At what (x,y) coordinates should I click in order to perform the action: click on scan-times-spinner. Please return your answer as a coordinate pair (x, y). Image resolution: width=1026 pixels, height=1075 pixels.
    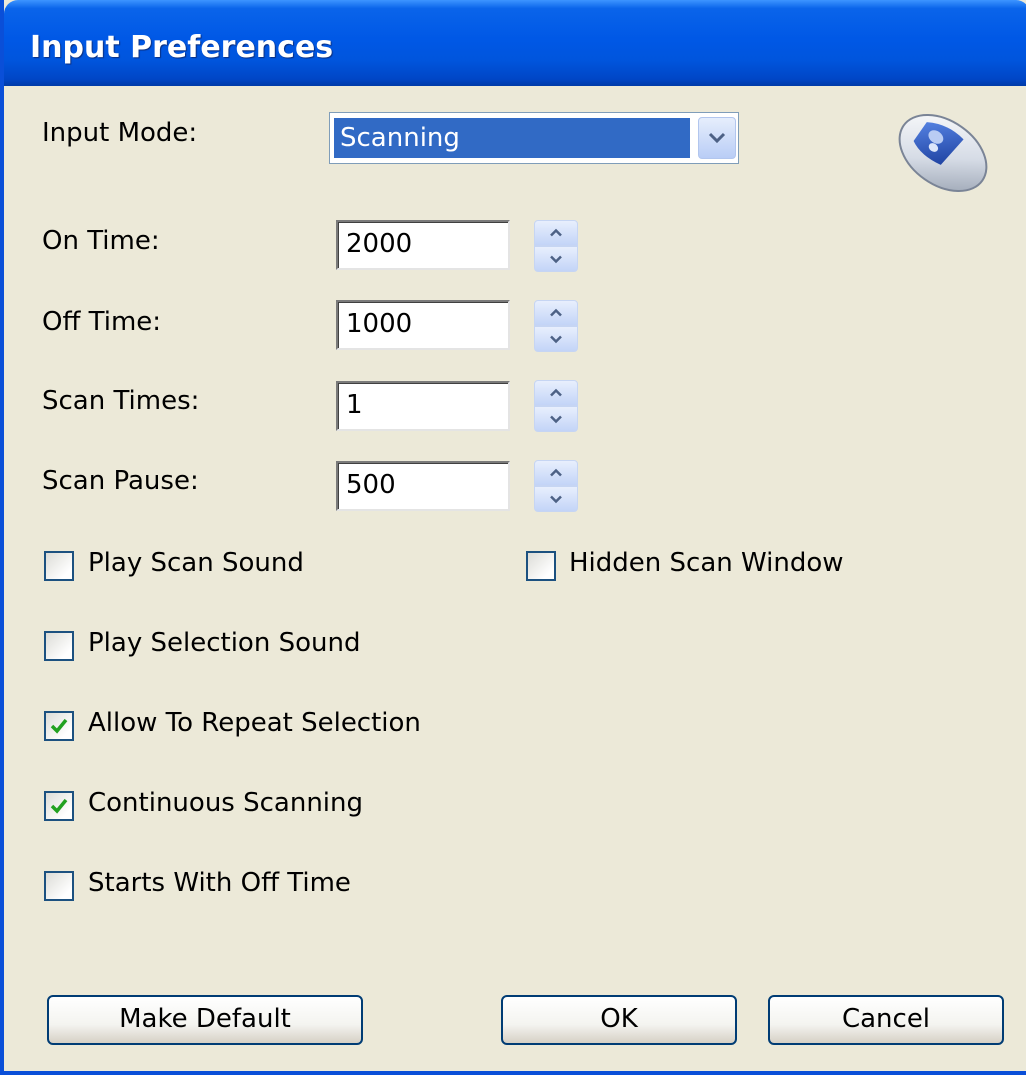
    Looking at the image, I should click on (556, 406).